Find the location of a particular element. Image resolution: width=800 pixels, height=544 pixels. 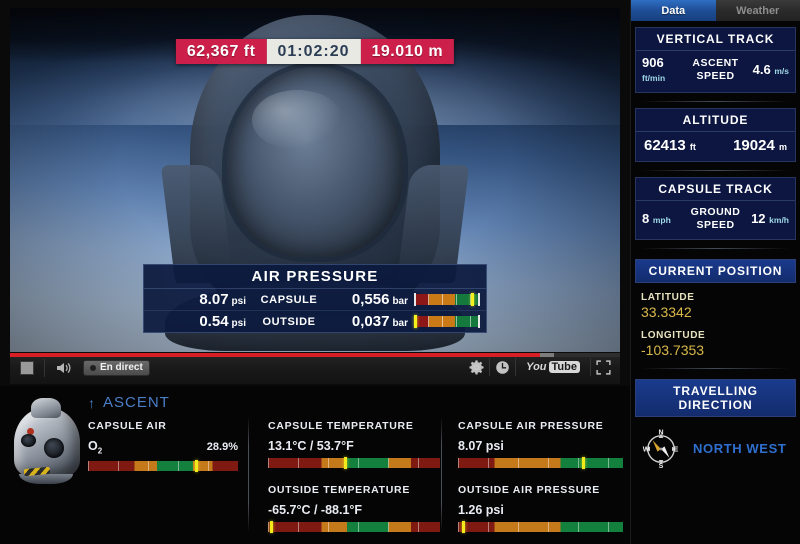

gear-icon is located at coordinates (476, 367).